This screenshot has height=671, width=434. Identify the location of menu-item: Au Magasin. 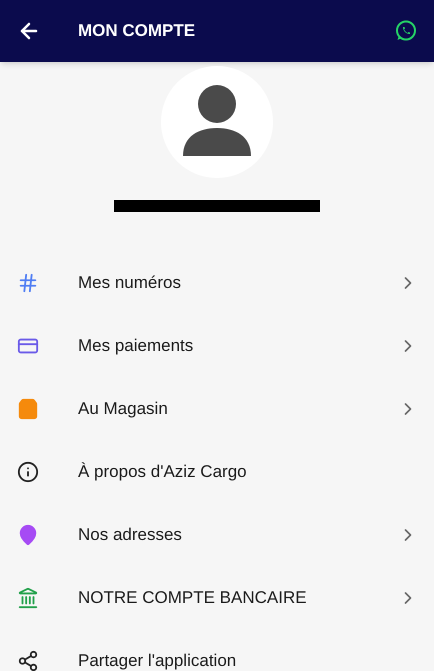
(217, 408).